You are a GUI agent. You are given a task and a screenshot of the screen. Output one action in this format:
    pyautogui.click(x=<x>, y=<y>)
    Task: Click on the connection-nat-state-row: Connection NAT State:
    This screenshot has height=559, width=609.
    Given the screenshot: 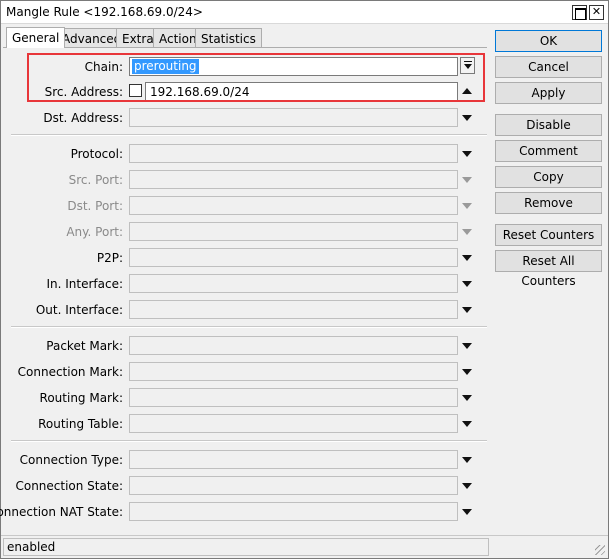 What is the action you would take?
    pyautogui.click(x=243, y=512)
    